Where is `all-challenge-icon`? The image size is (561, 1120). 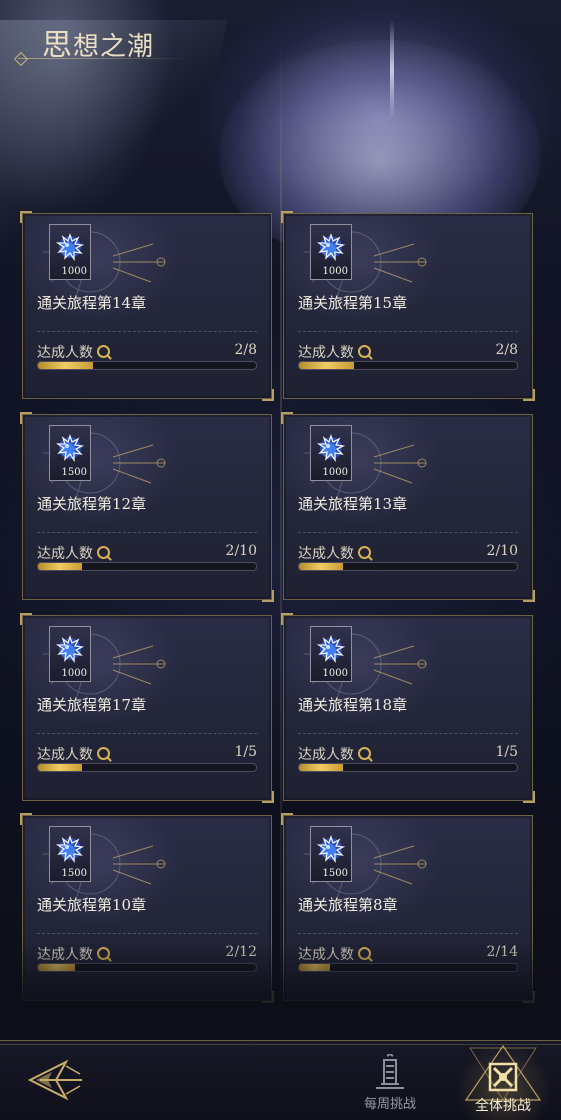 all-challenge-icon is located at coordinates (503, 1072).